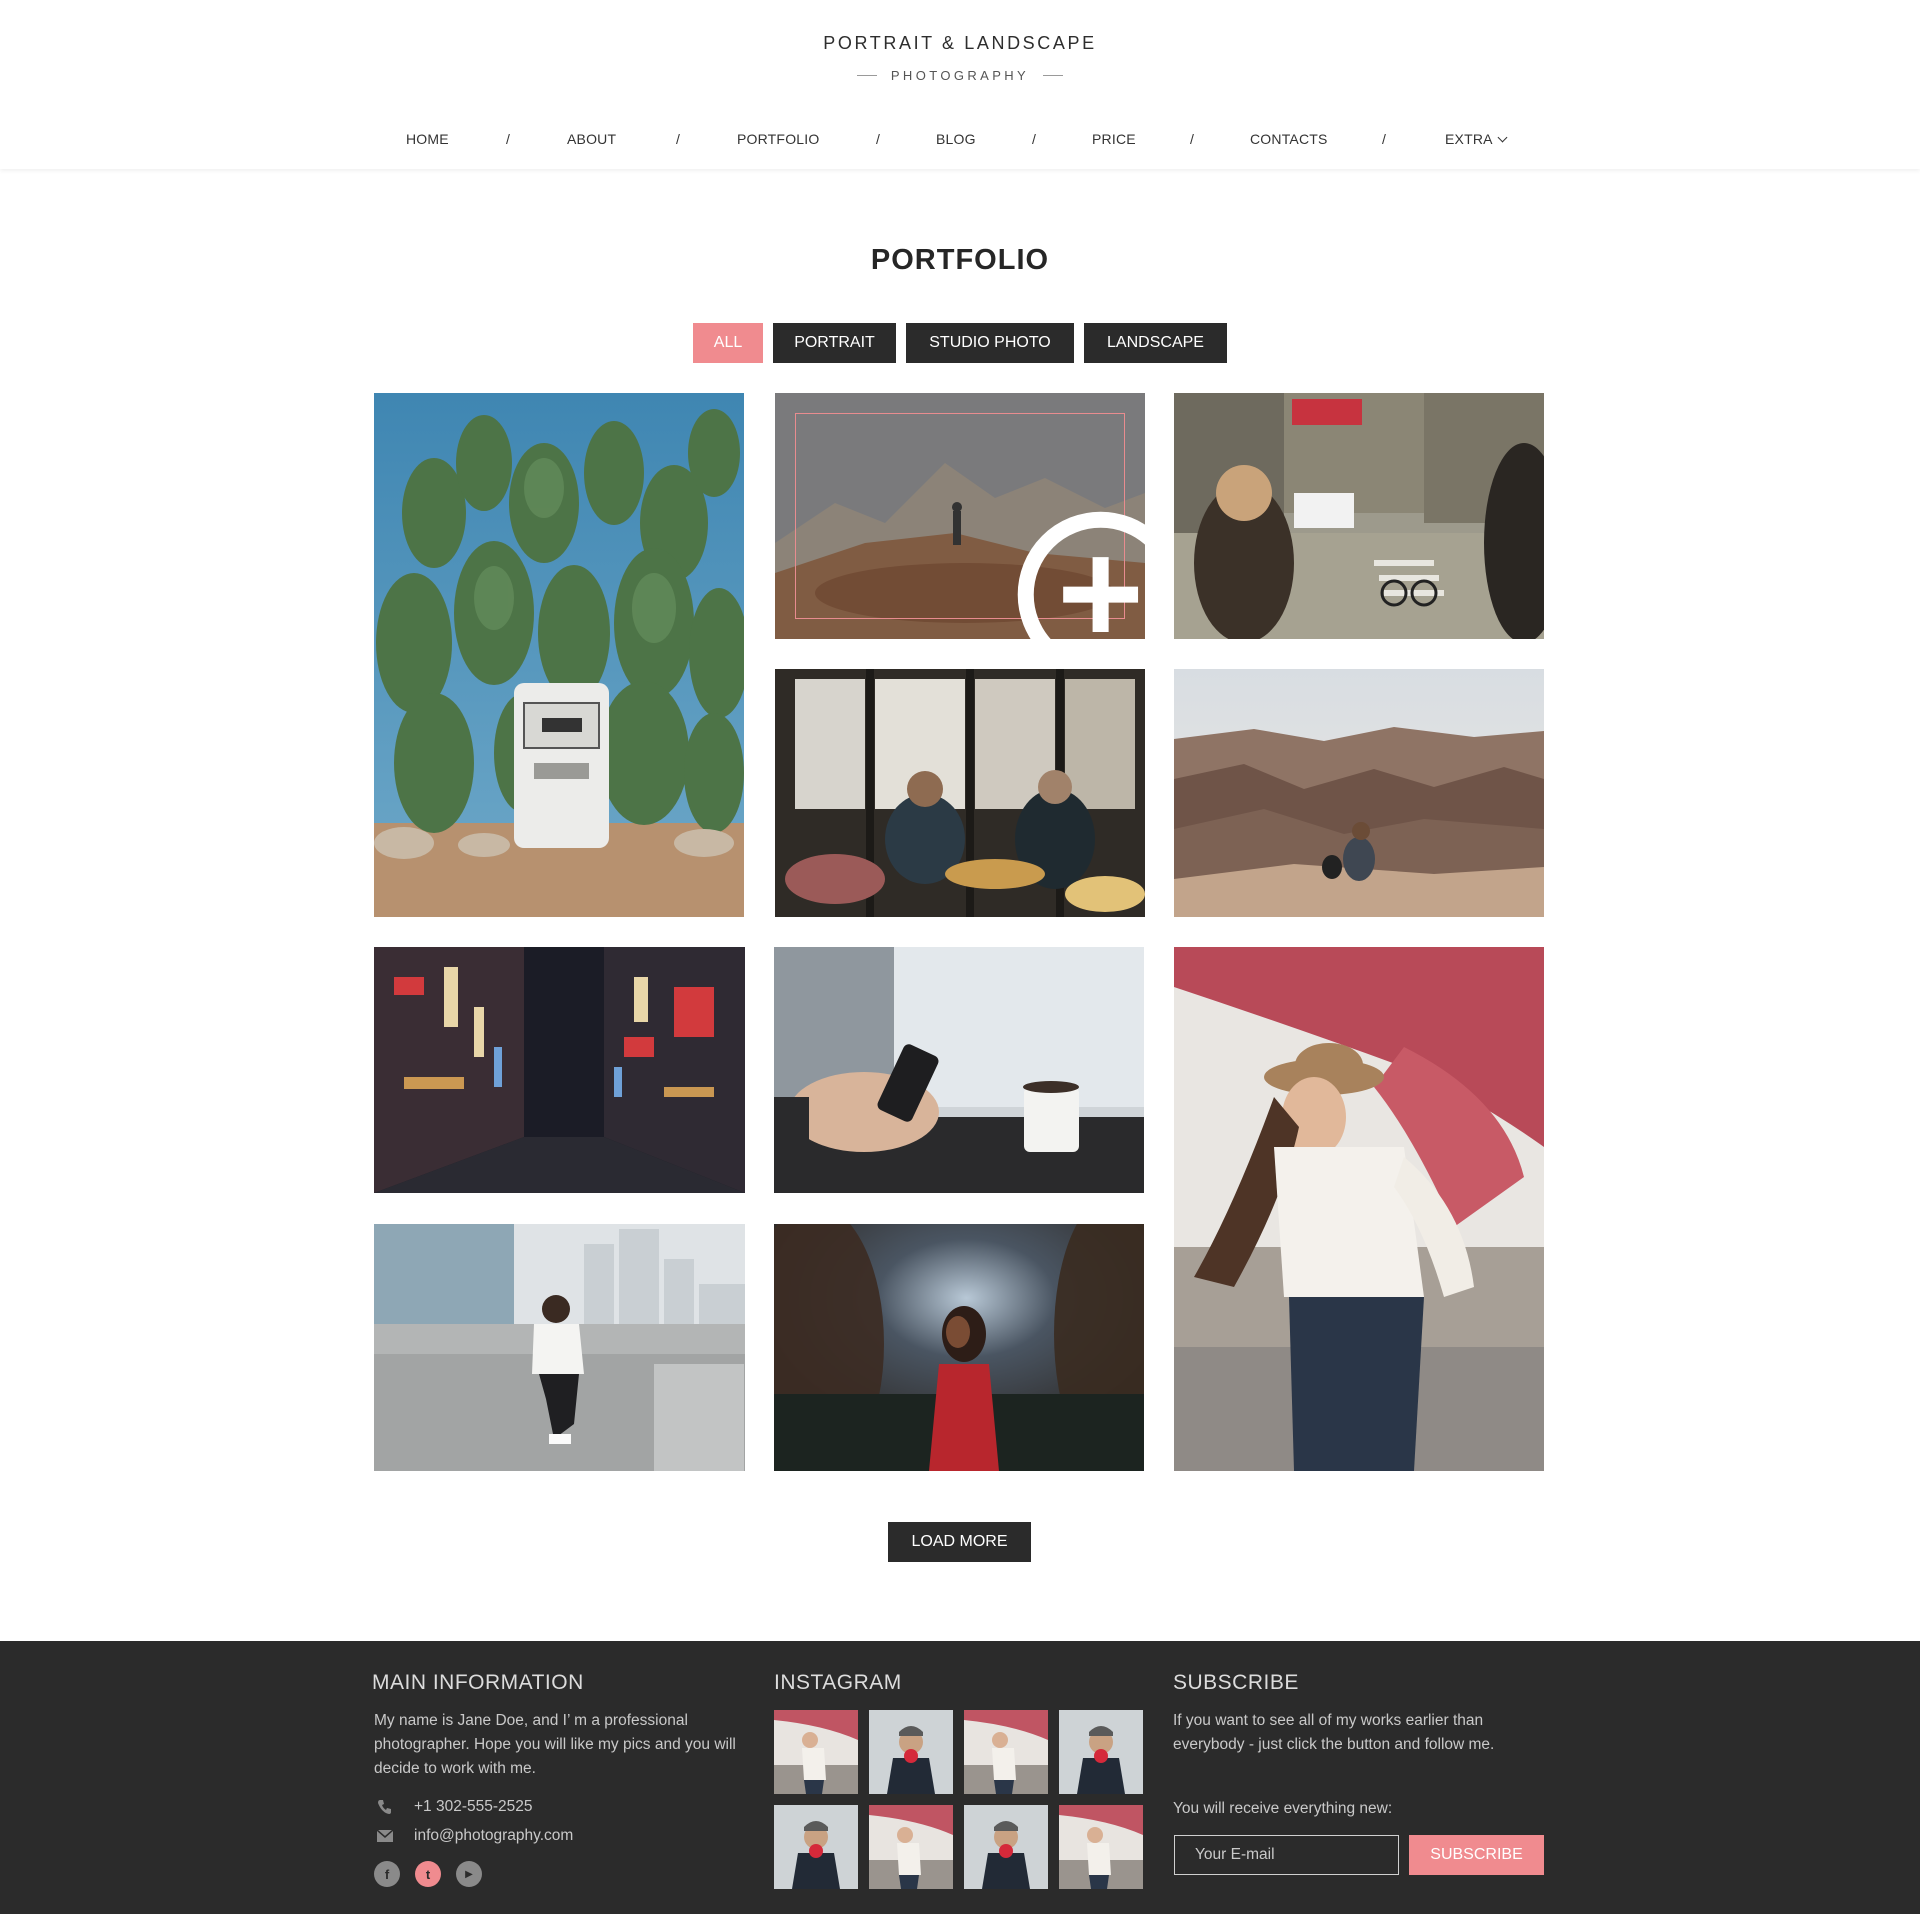  I want to click on portfolio-image-neon-street, so click(559, 1070).